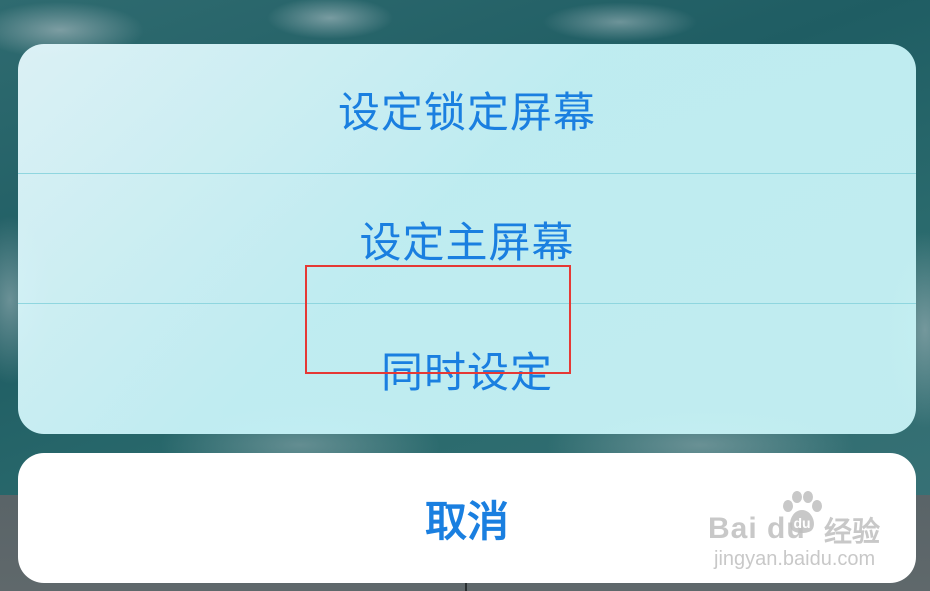 Image resolution: width=930 pixels, height=591 pixels. I want to click on set-home-screen-label: 设定主屏幕, so click(467, 242).